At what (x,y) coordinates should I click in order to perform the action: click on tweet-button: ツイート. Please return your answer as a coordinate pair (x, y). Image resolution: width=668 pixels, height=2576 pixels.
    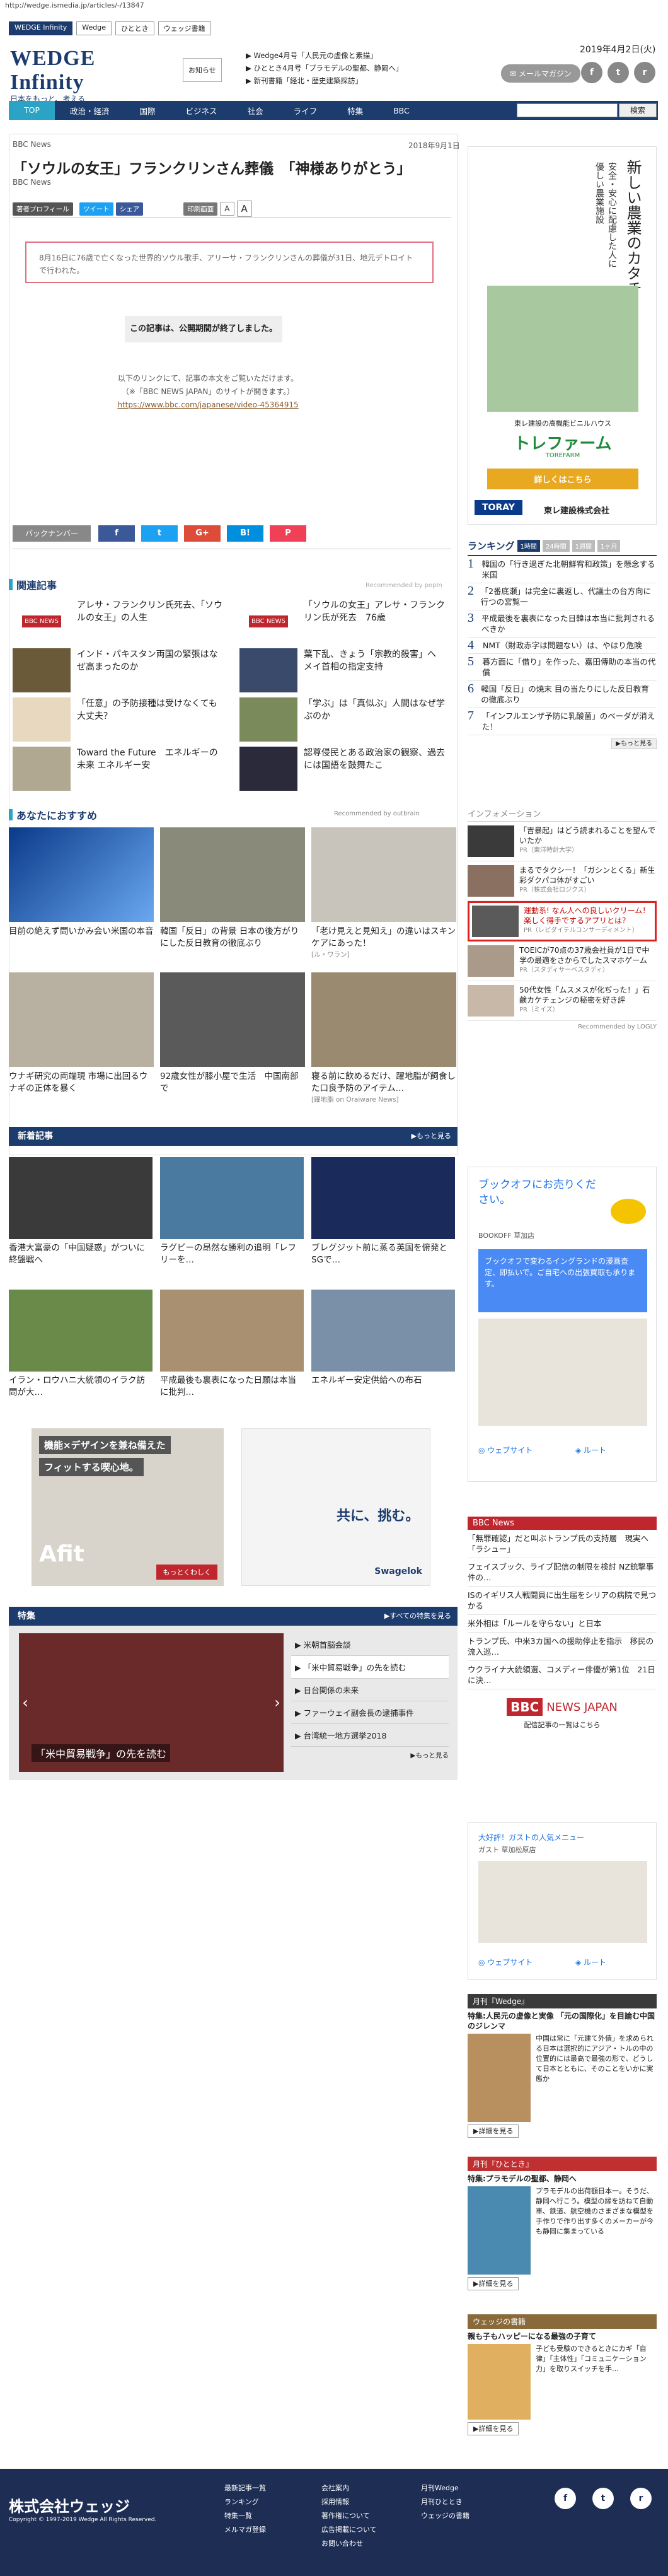
    Looking at the image, I should click on (96, 209).